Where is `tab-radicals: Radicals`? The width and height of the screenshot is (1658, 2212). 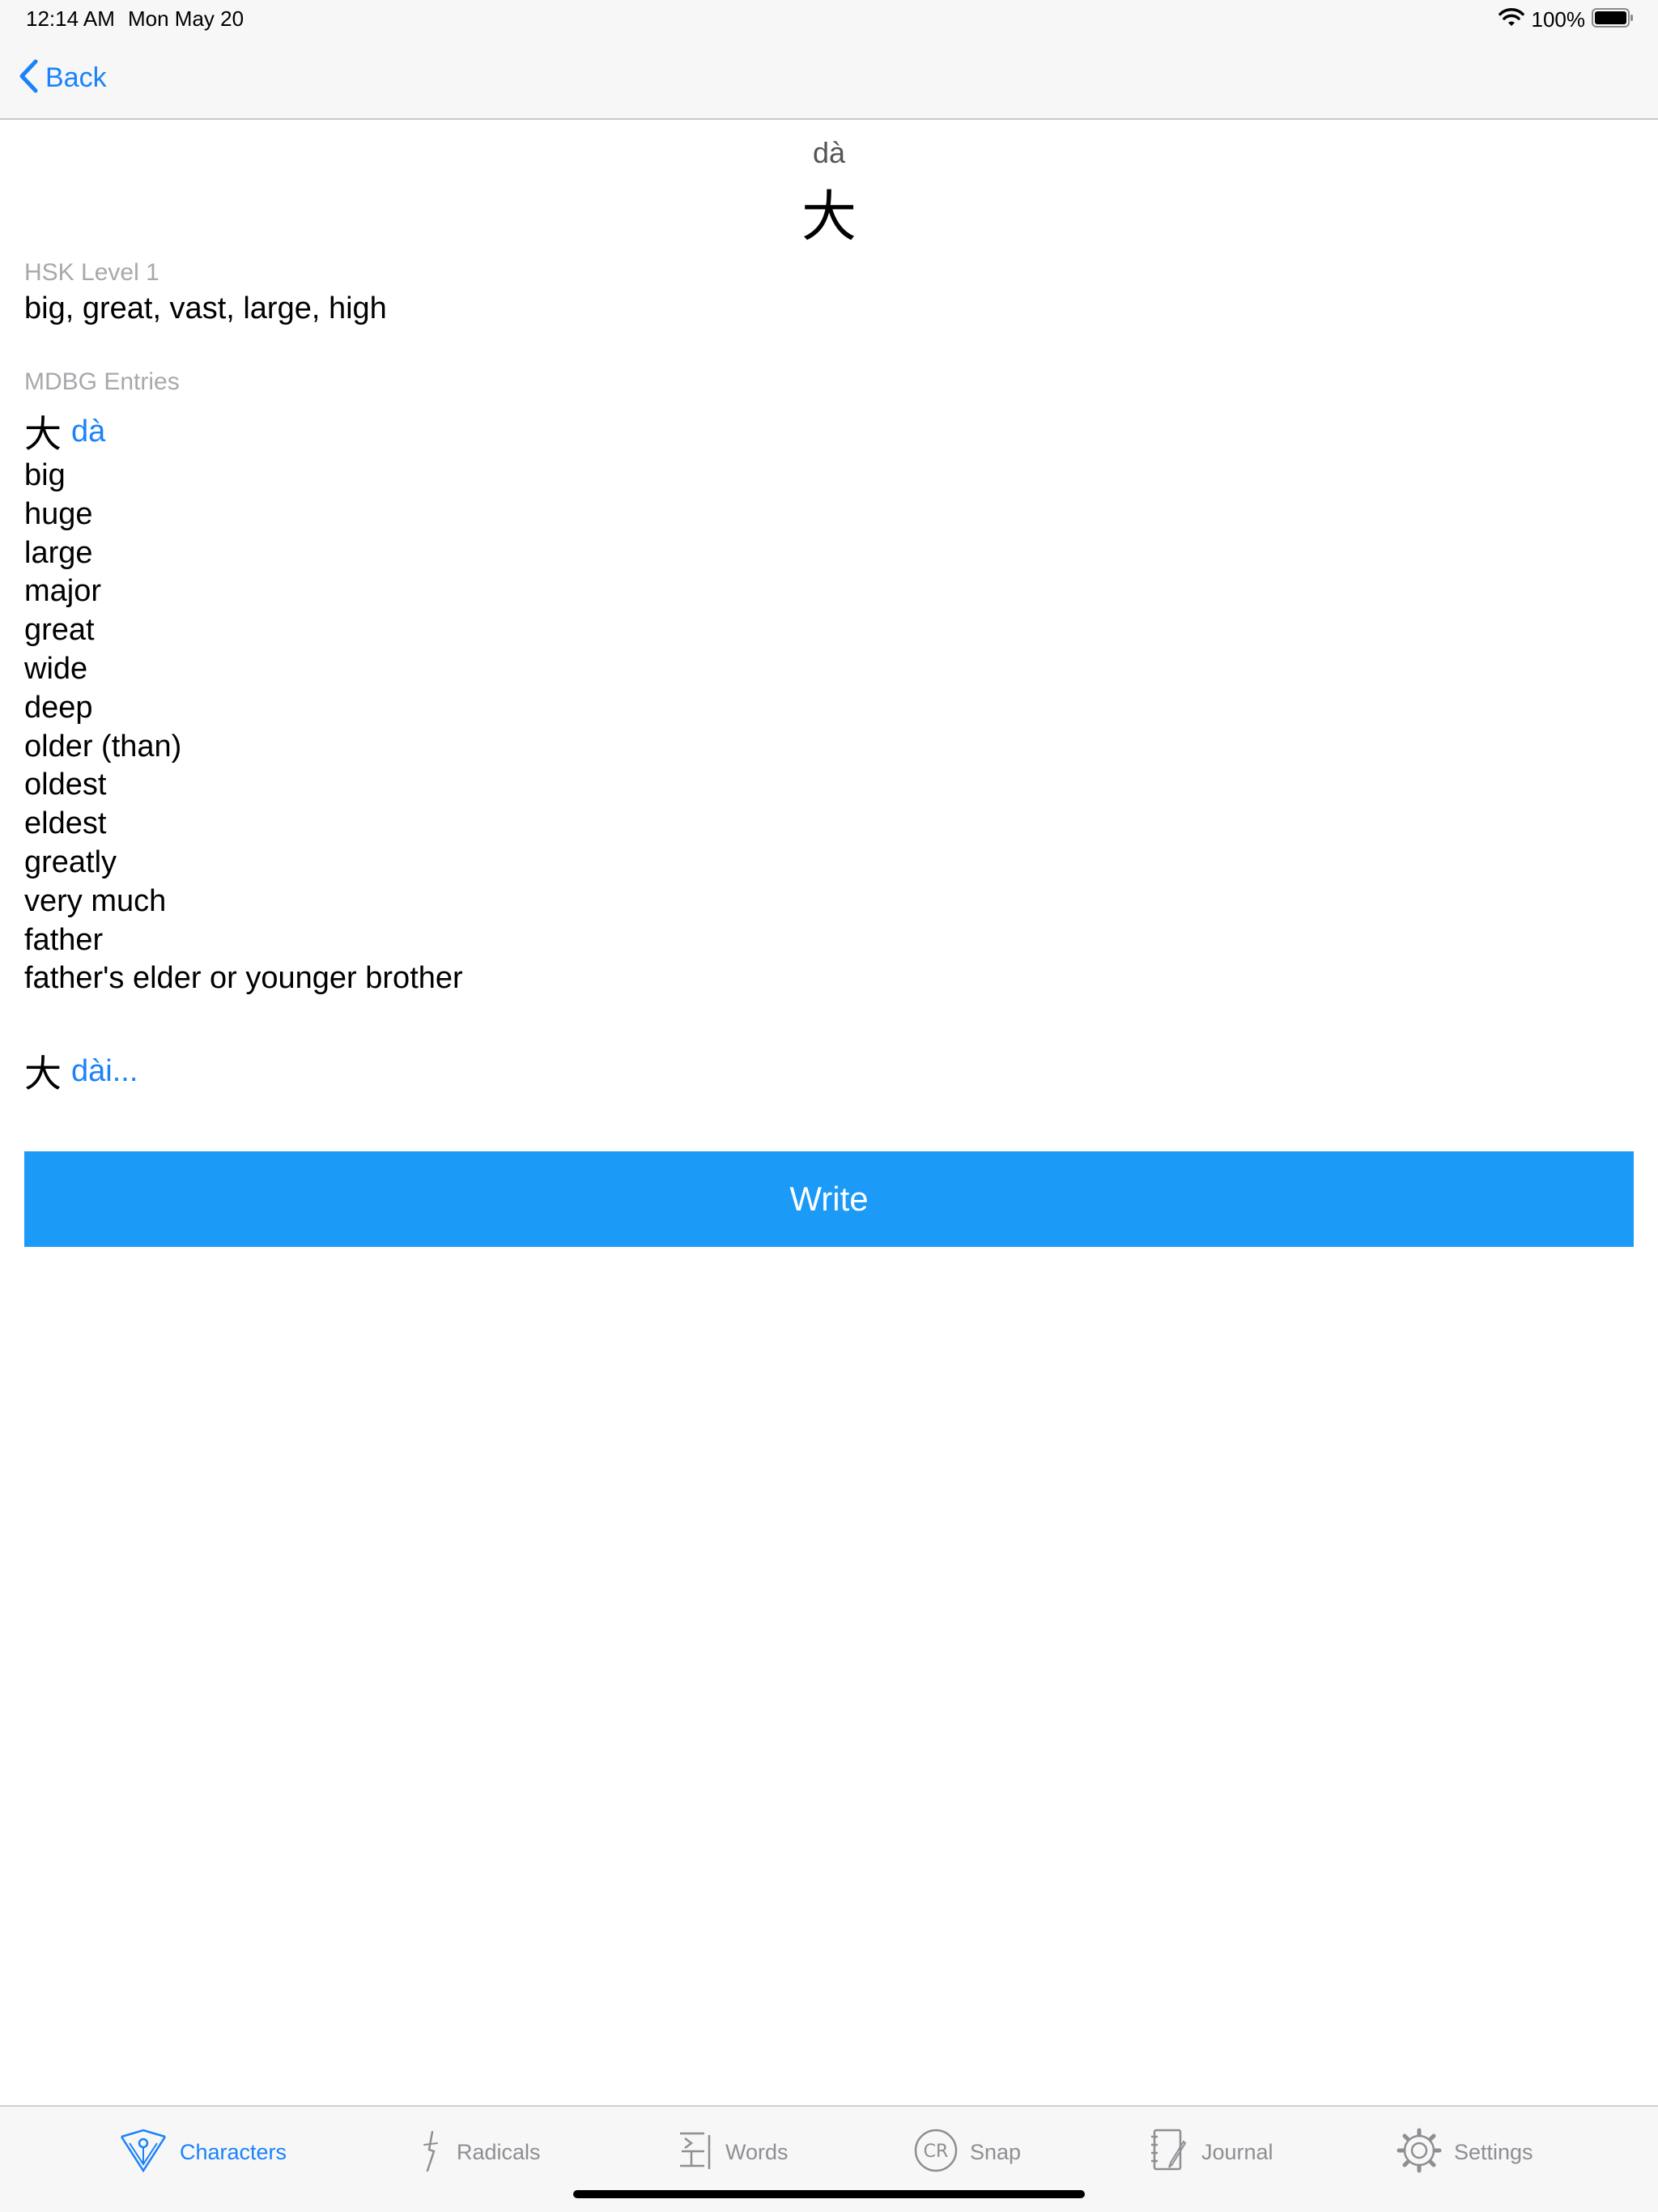
tab-radicals: Radicals is located at coordinates (478, 2152).